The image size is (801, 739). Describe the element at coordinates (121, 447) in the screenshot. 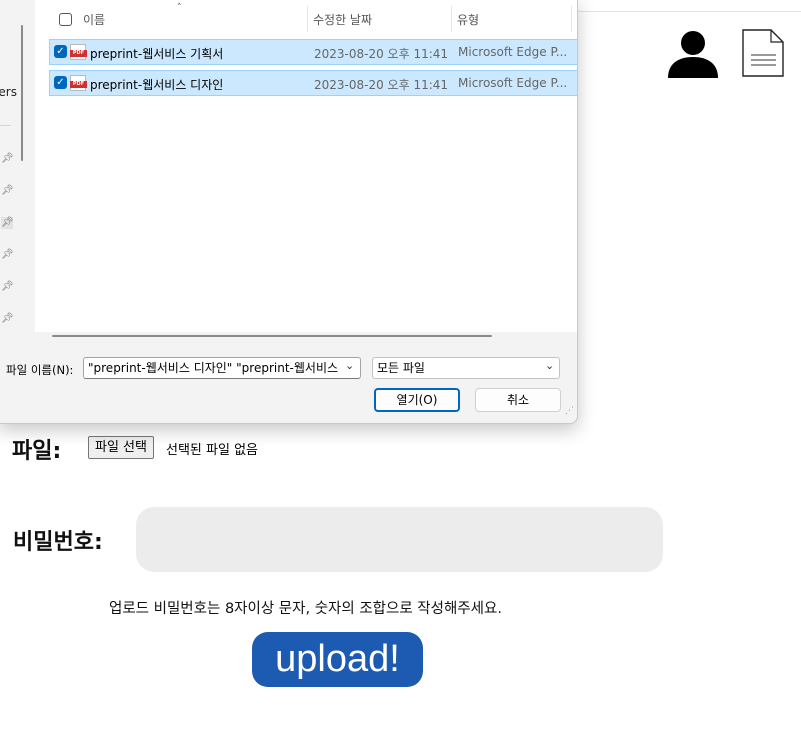

I see `choose-file-button: 파일 선택` at that location.